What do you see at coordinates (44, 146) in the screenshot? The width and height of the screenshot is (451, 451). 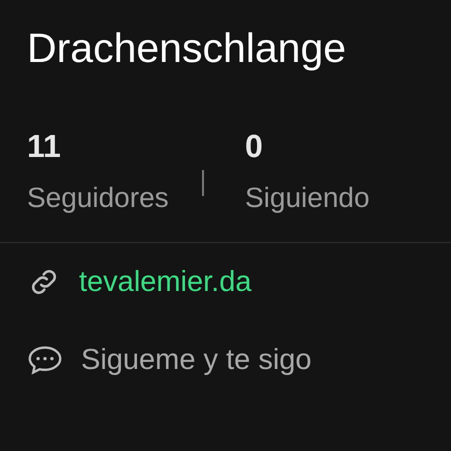 I see `stat-count: 11` at bounding box center [44, 146].